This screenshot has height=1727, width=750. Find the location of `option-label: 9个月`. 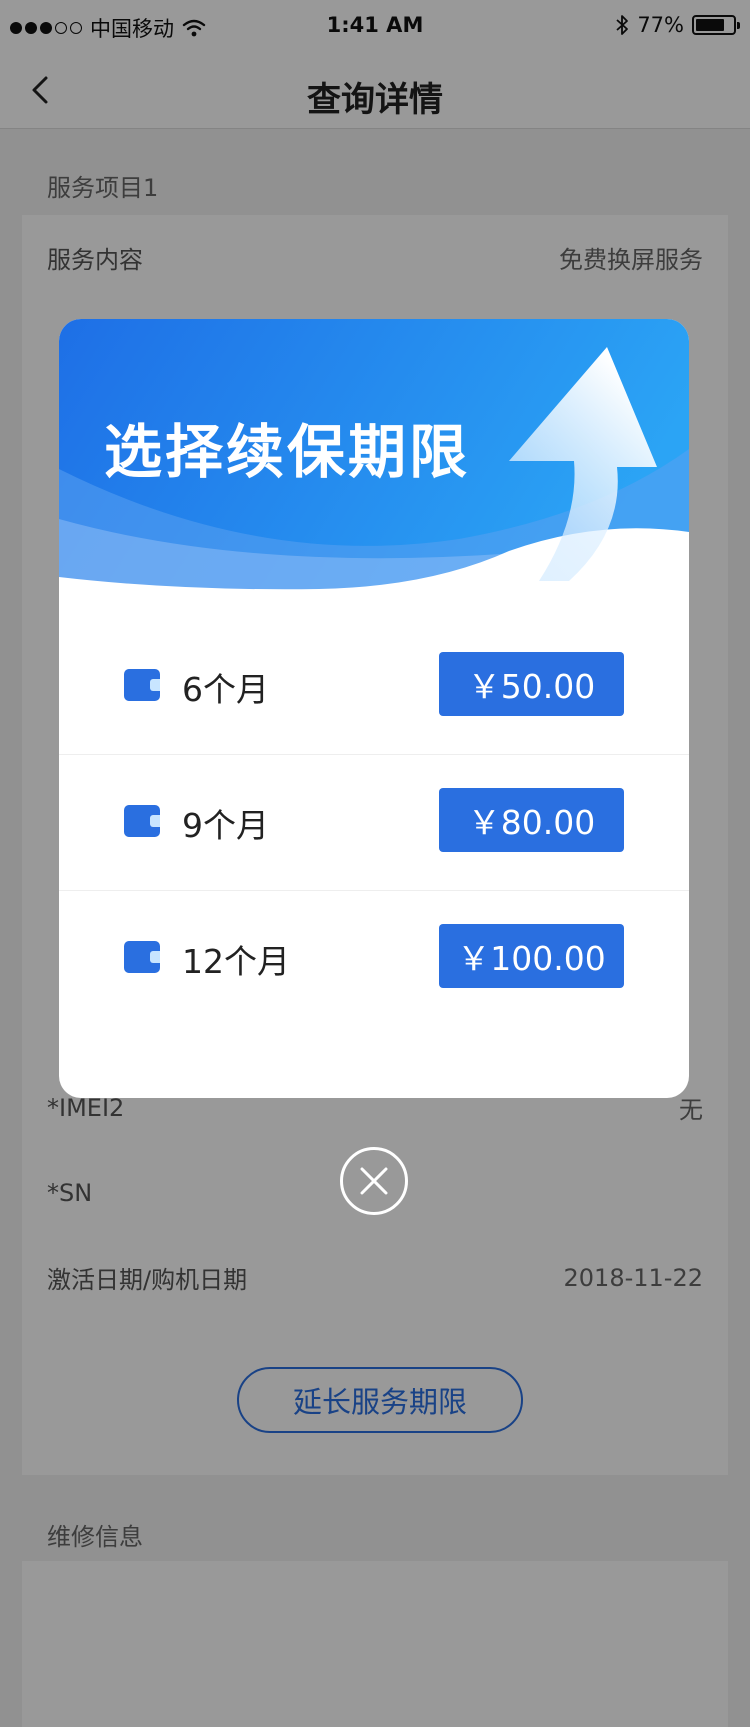

option-label: 9个月 is located at coordinates (225, 825).